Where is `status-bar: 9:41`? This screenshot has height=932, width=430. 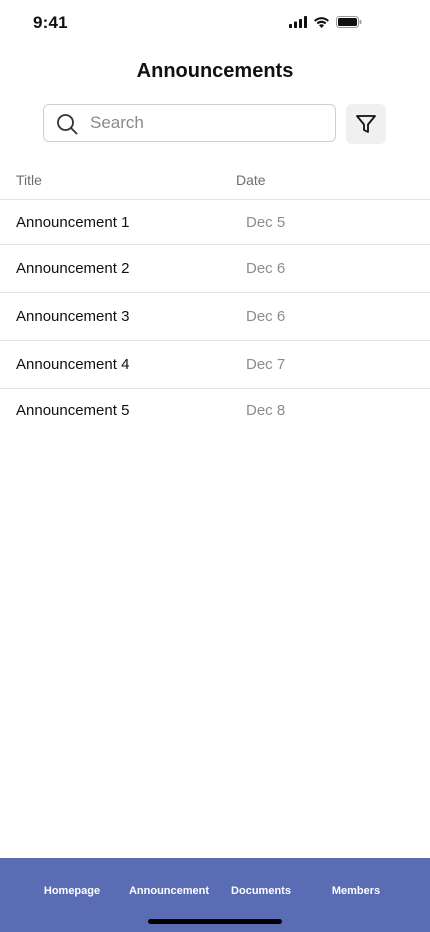
status-bar: 9:41 is located at coordinates (215, 23).